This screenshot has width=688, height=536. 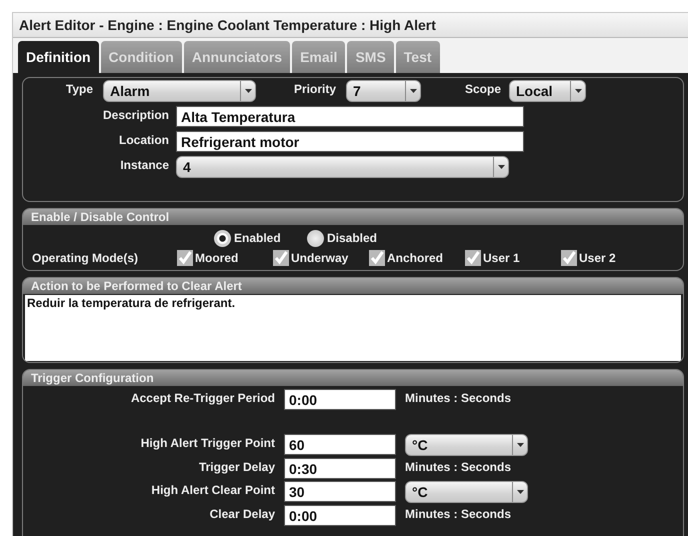 What do you see at coordinates (340, 468) in the screenshot?
I see `value-field: 0:30` at bounding box center [340, 468].